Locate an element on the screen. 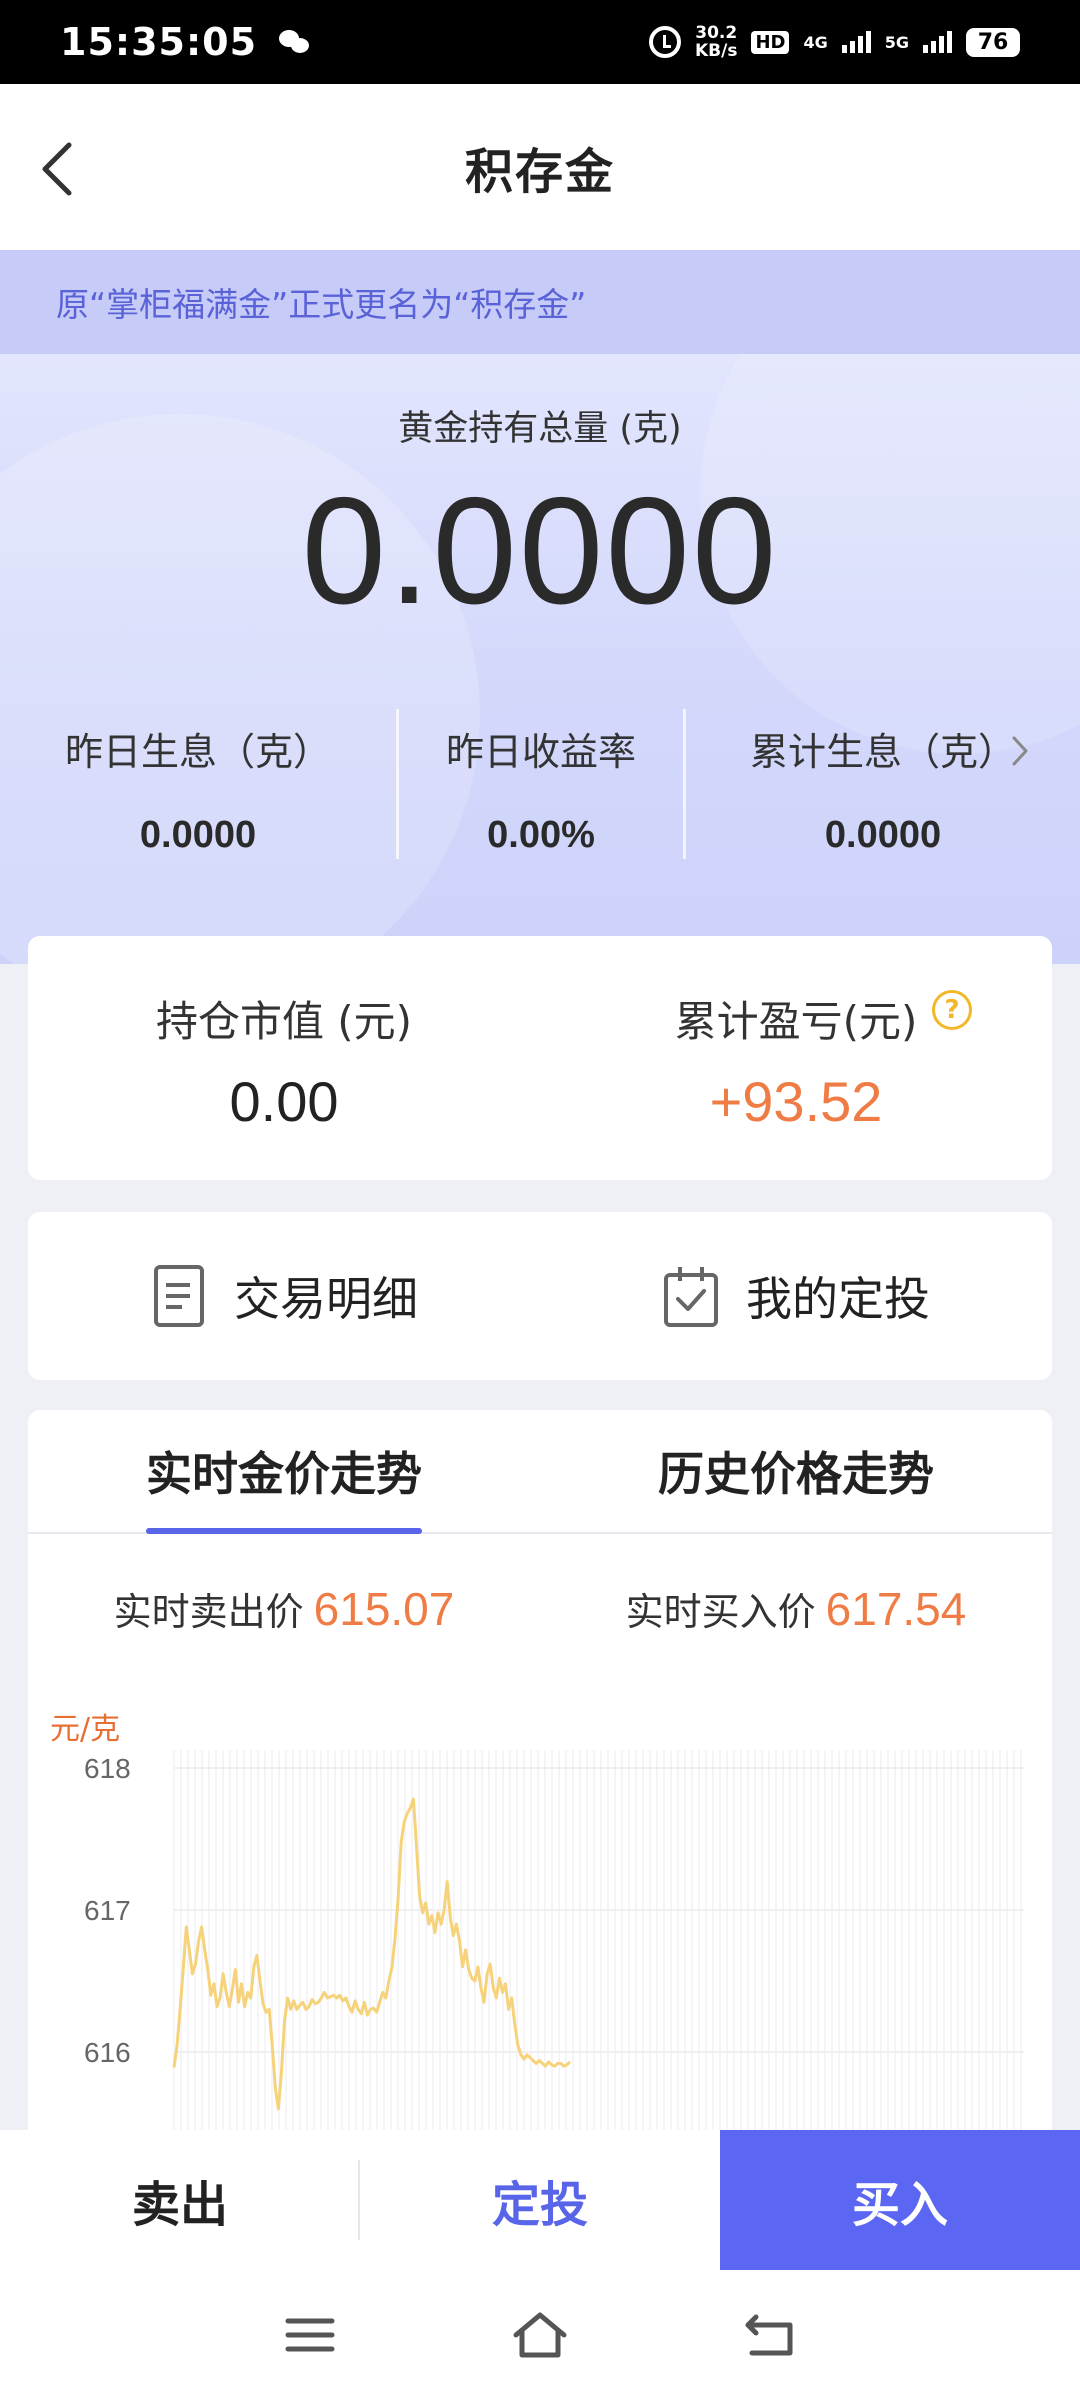 The image size is (1080, 2400). page-title: 积存金 is located at coordinates (539, 172).